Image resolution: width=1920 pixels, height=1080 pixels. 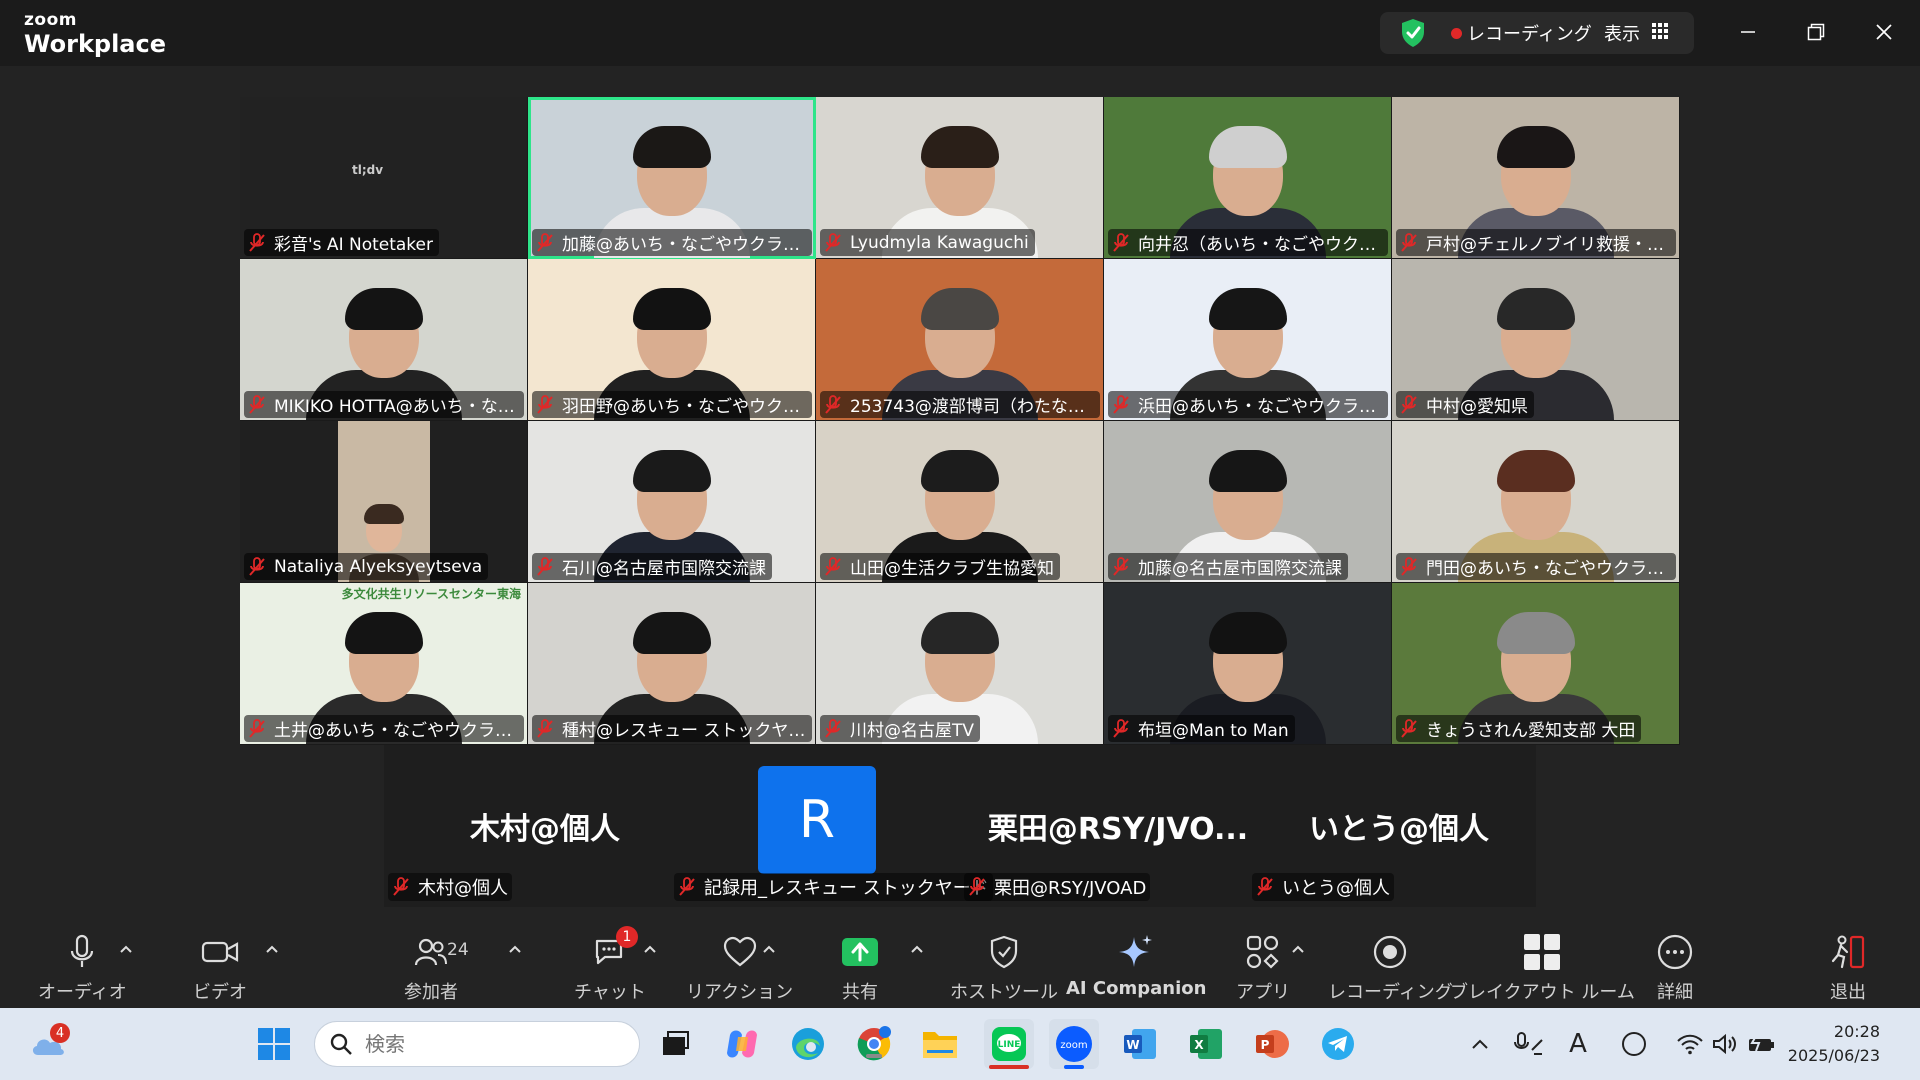 I want to click on battery-charging-icon, so click(x=1761, y=1043).